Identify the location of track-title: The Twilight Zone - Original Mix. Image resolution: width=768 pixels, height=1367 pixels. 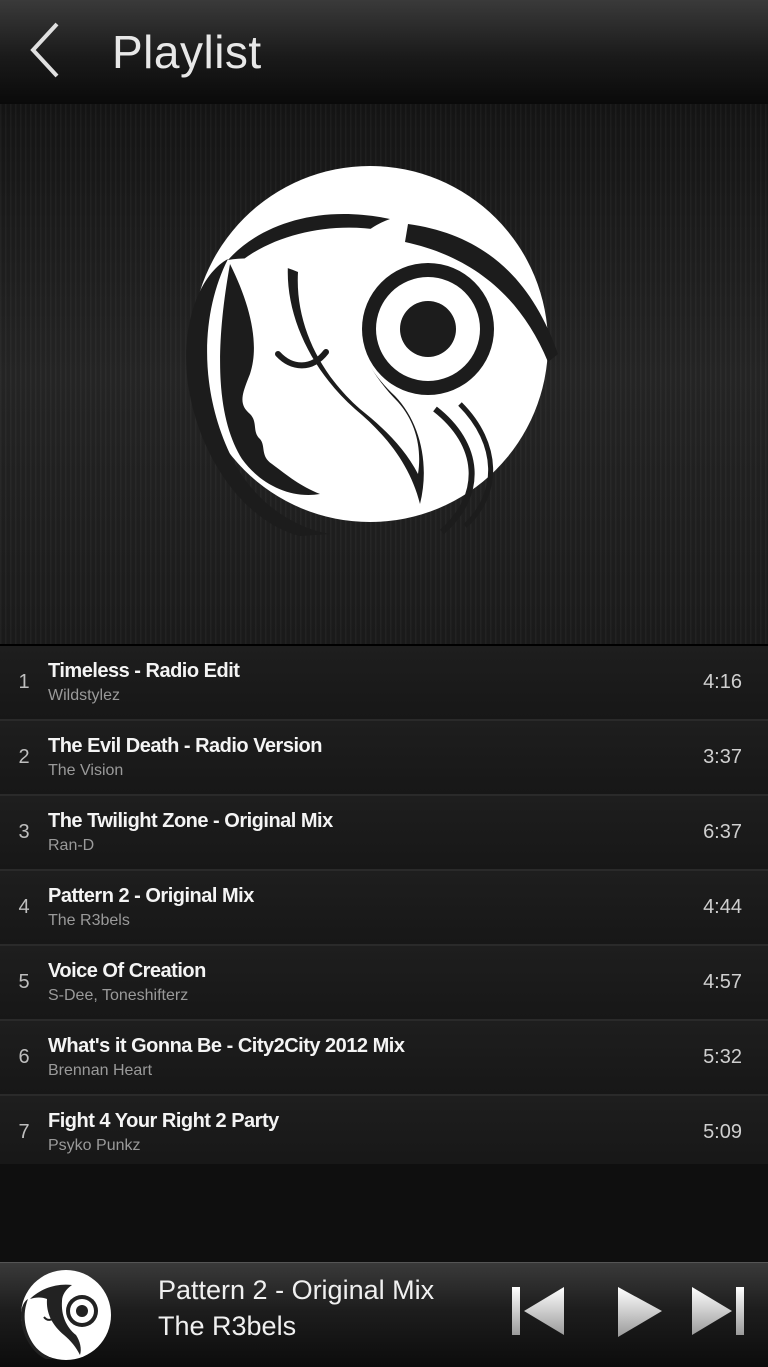
(190, 821).